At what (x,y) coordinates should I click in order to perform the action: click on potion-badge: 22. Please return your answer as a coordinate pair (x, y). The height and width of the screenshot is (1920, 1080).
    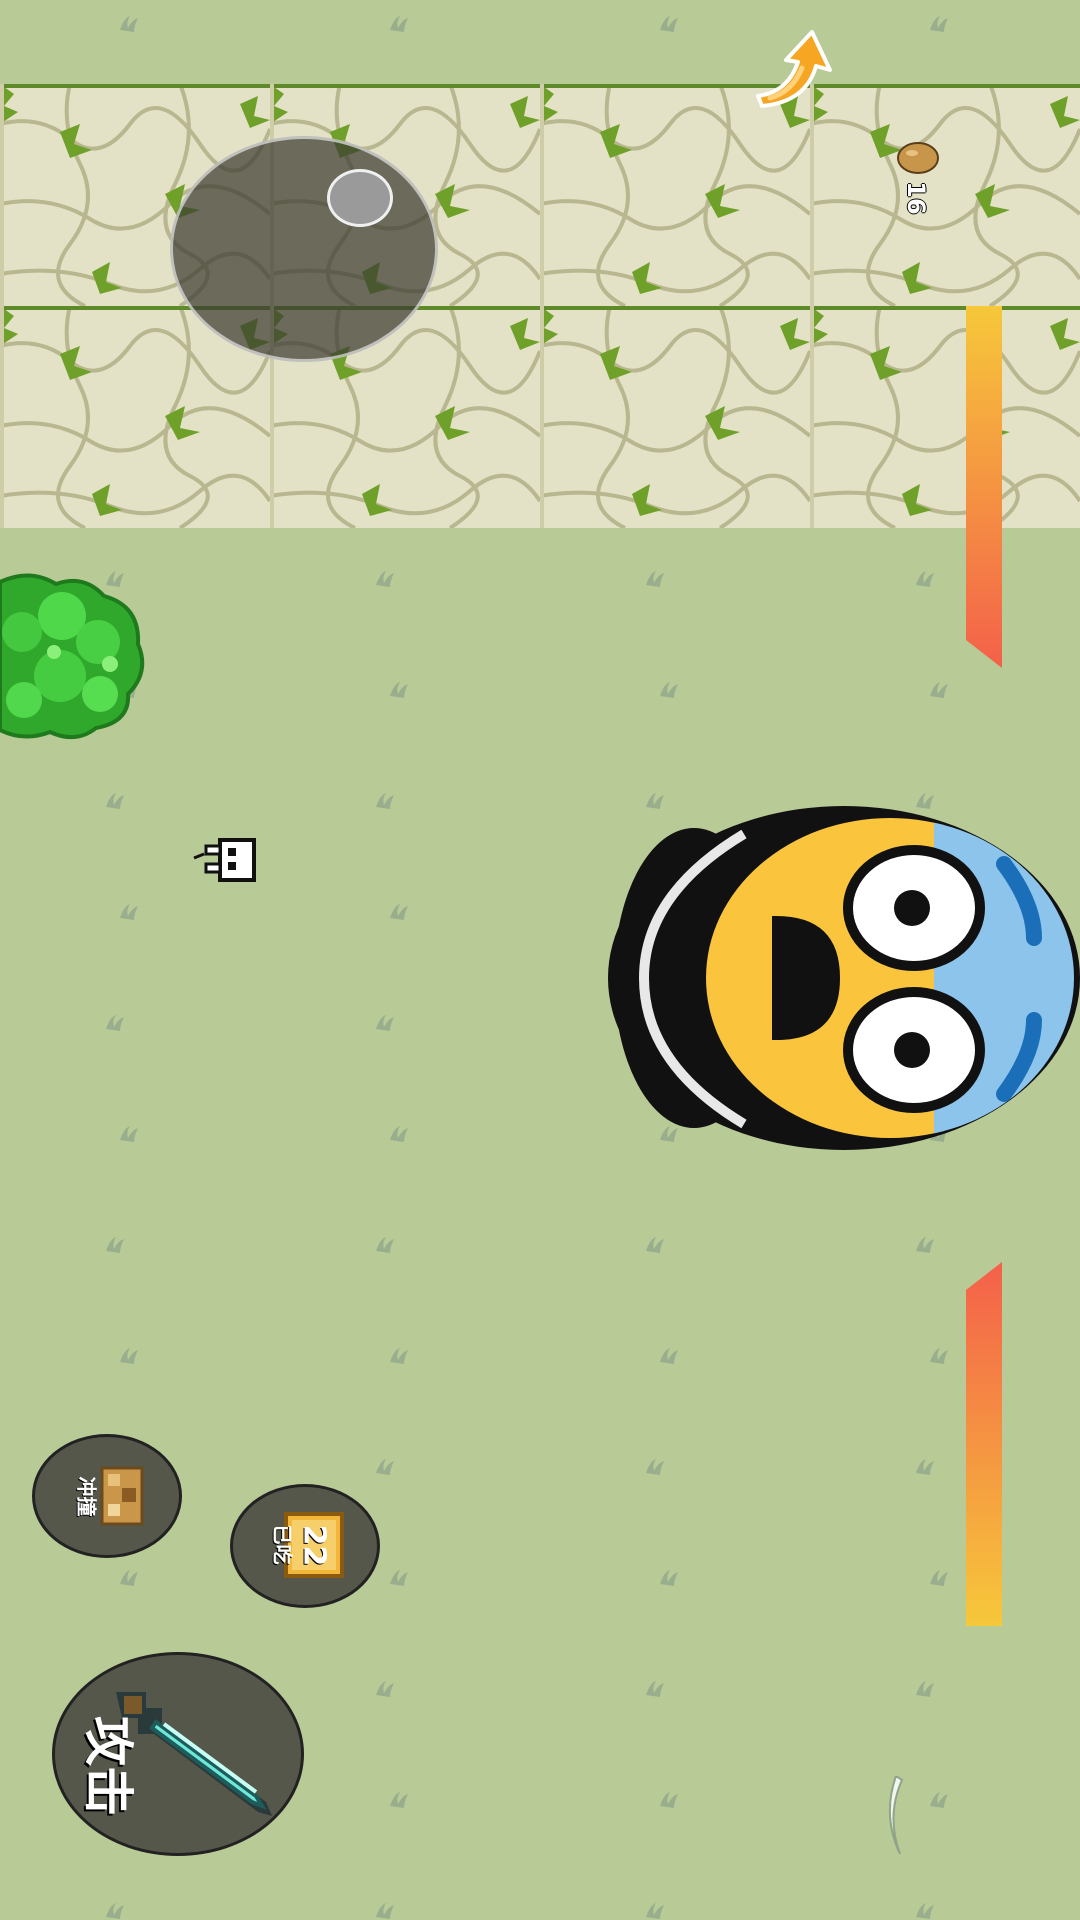
    Looking at the image, I should click on (314, 1545).